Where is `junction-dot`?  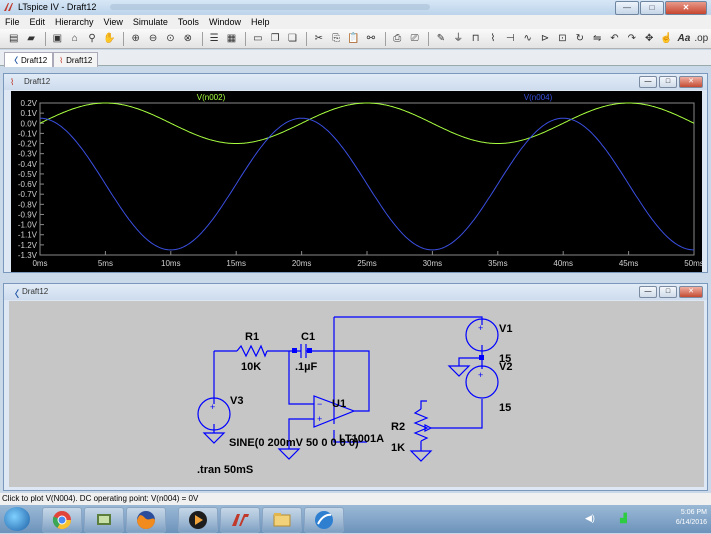
junction-dot is located at coordinates (309, 350).